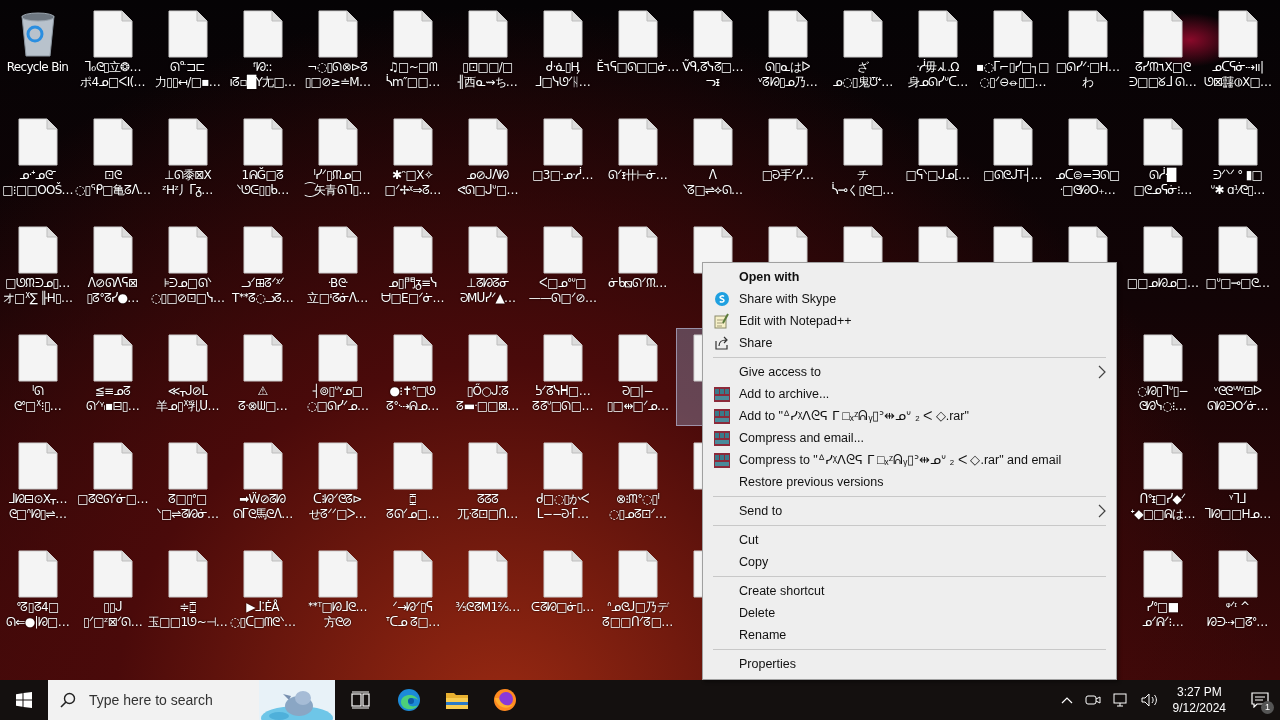 The height and width of the screenshot is (720, 1280). I want to click on search-field: Type here to search, so click(164, 700).